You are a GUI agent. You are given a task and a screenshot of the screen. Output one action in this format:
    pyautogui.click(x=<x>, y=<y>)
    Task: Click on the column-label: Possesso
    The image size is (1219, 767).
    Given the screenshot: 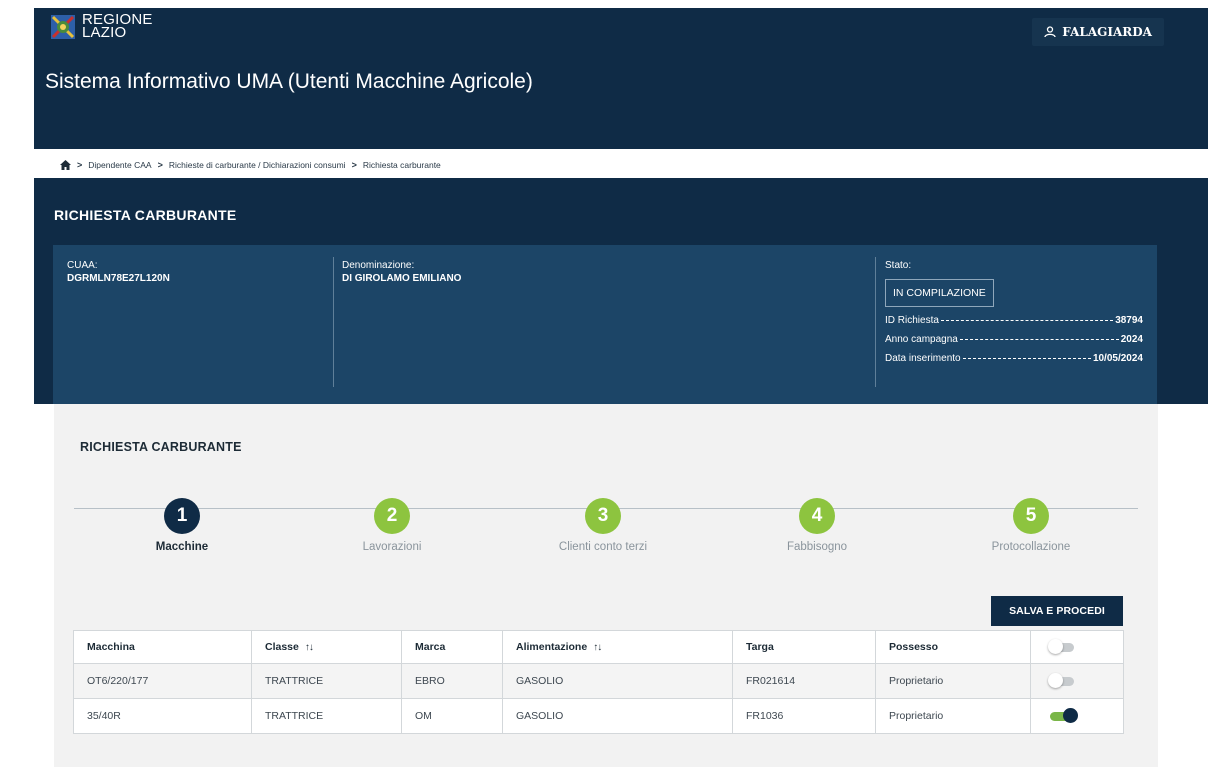 What is the action you would take?
    pyautogui.click(x=914, y=647)
    